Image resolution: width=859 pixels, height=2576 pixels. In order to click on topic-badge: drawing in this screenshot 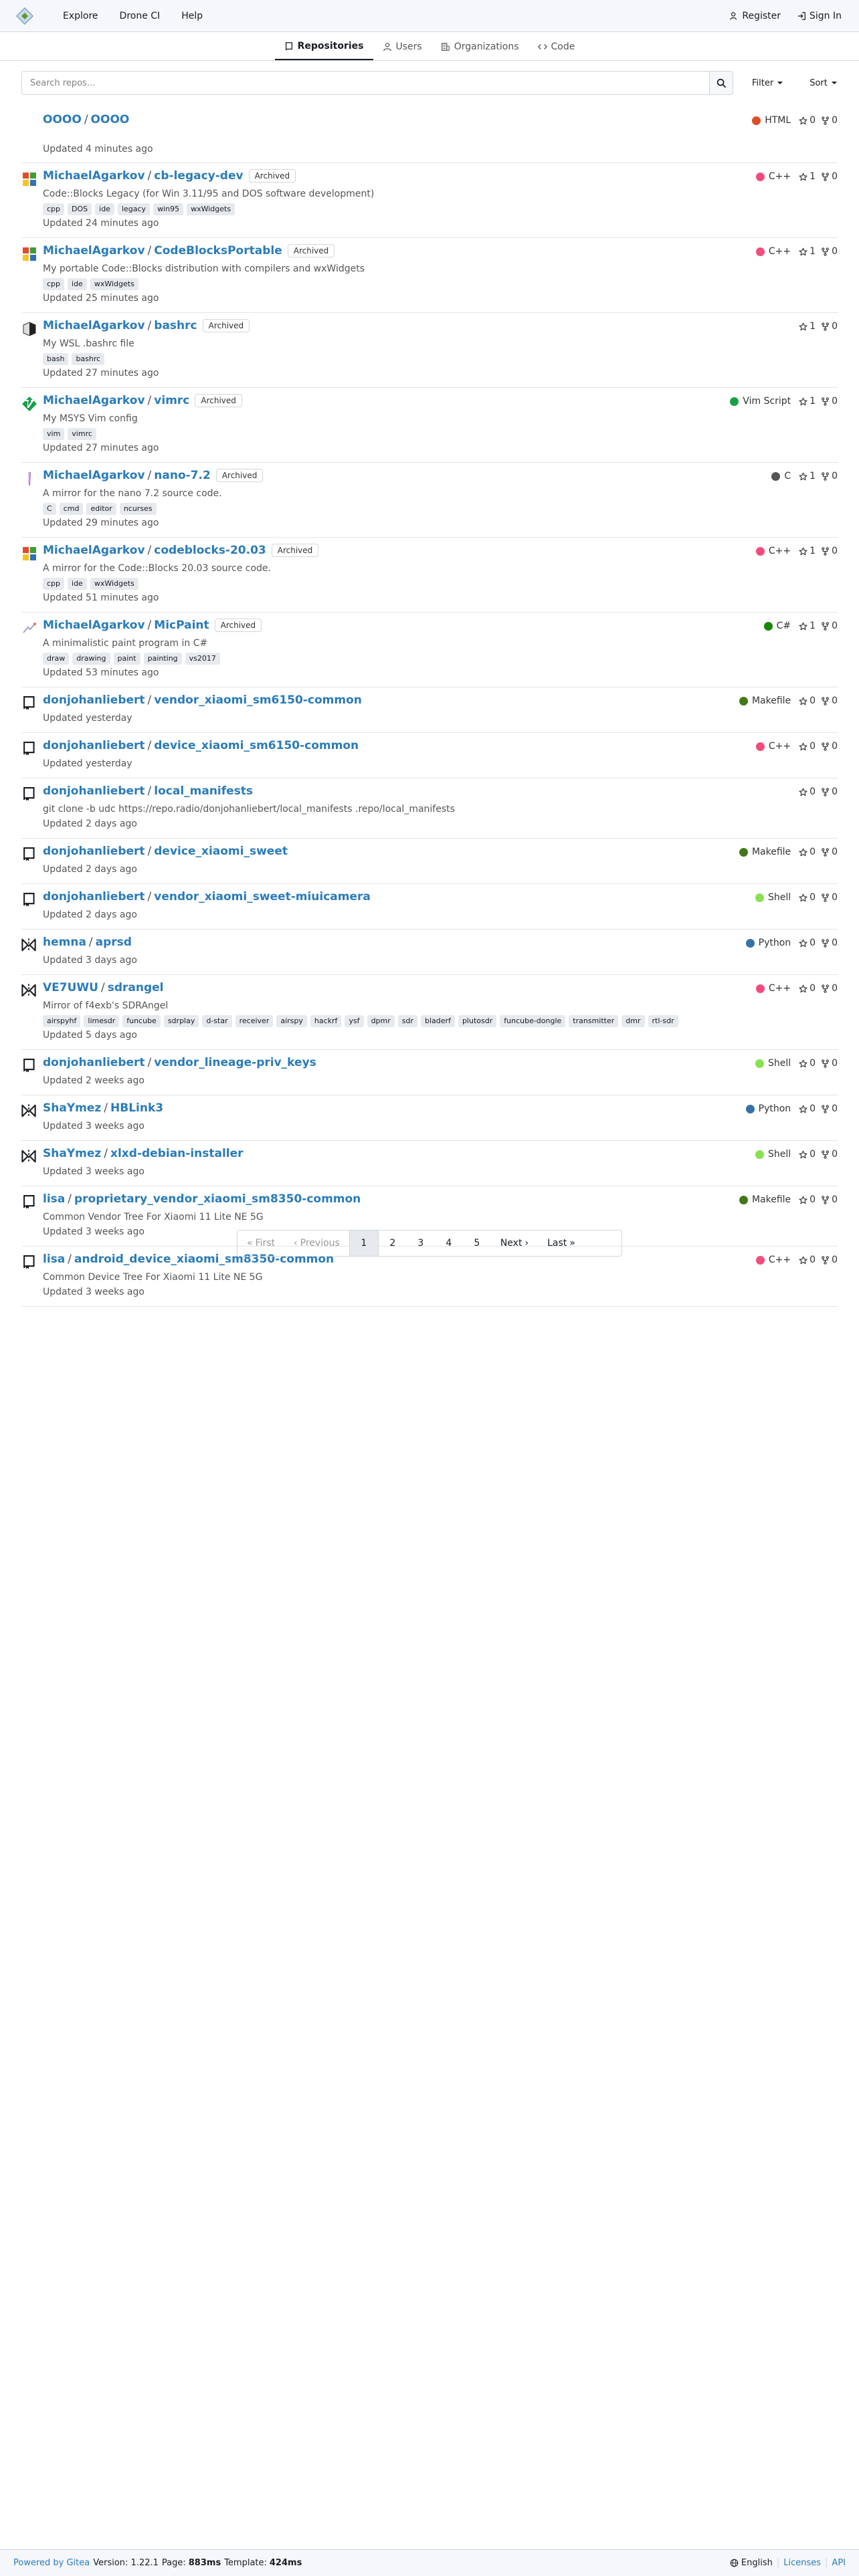, I will do `click(91, 659)`.